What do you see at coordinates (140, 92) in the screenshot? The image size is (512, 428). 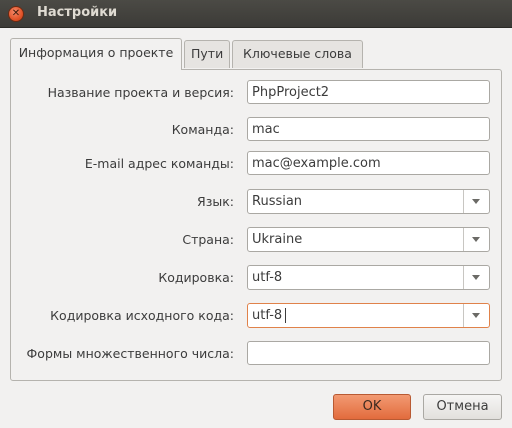 I see `project-name-label: Название проекта и версия:` at bounding box center [140, 92].